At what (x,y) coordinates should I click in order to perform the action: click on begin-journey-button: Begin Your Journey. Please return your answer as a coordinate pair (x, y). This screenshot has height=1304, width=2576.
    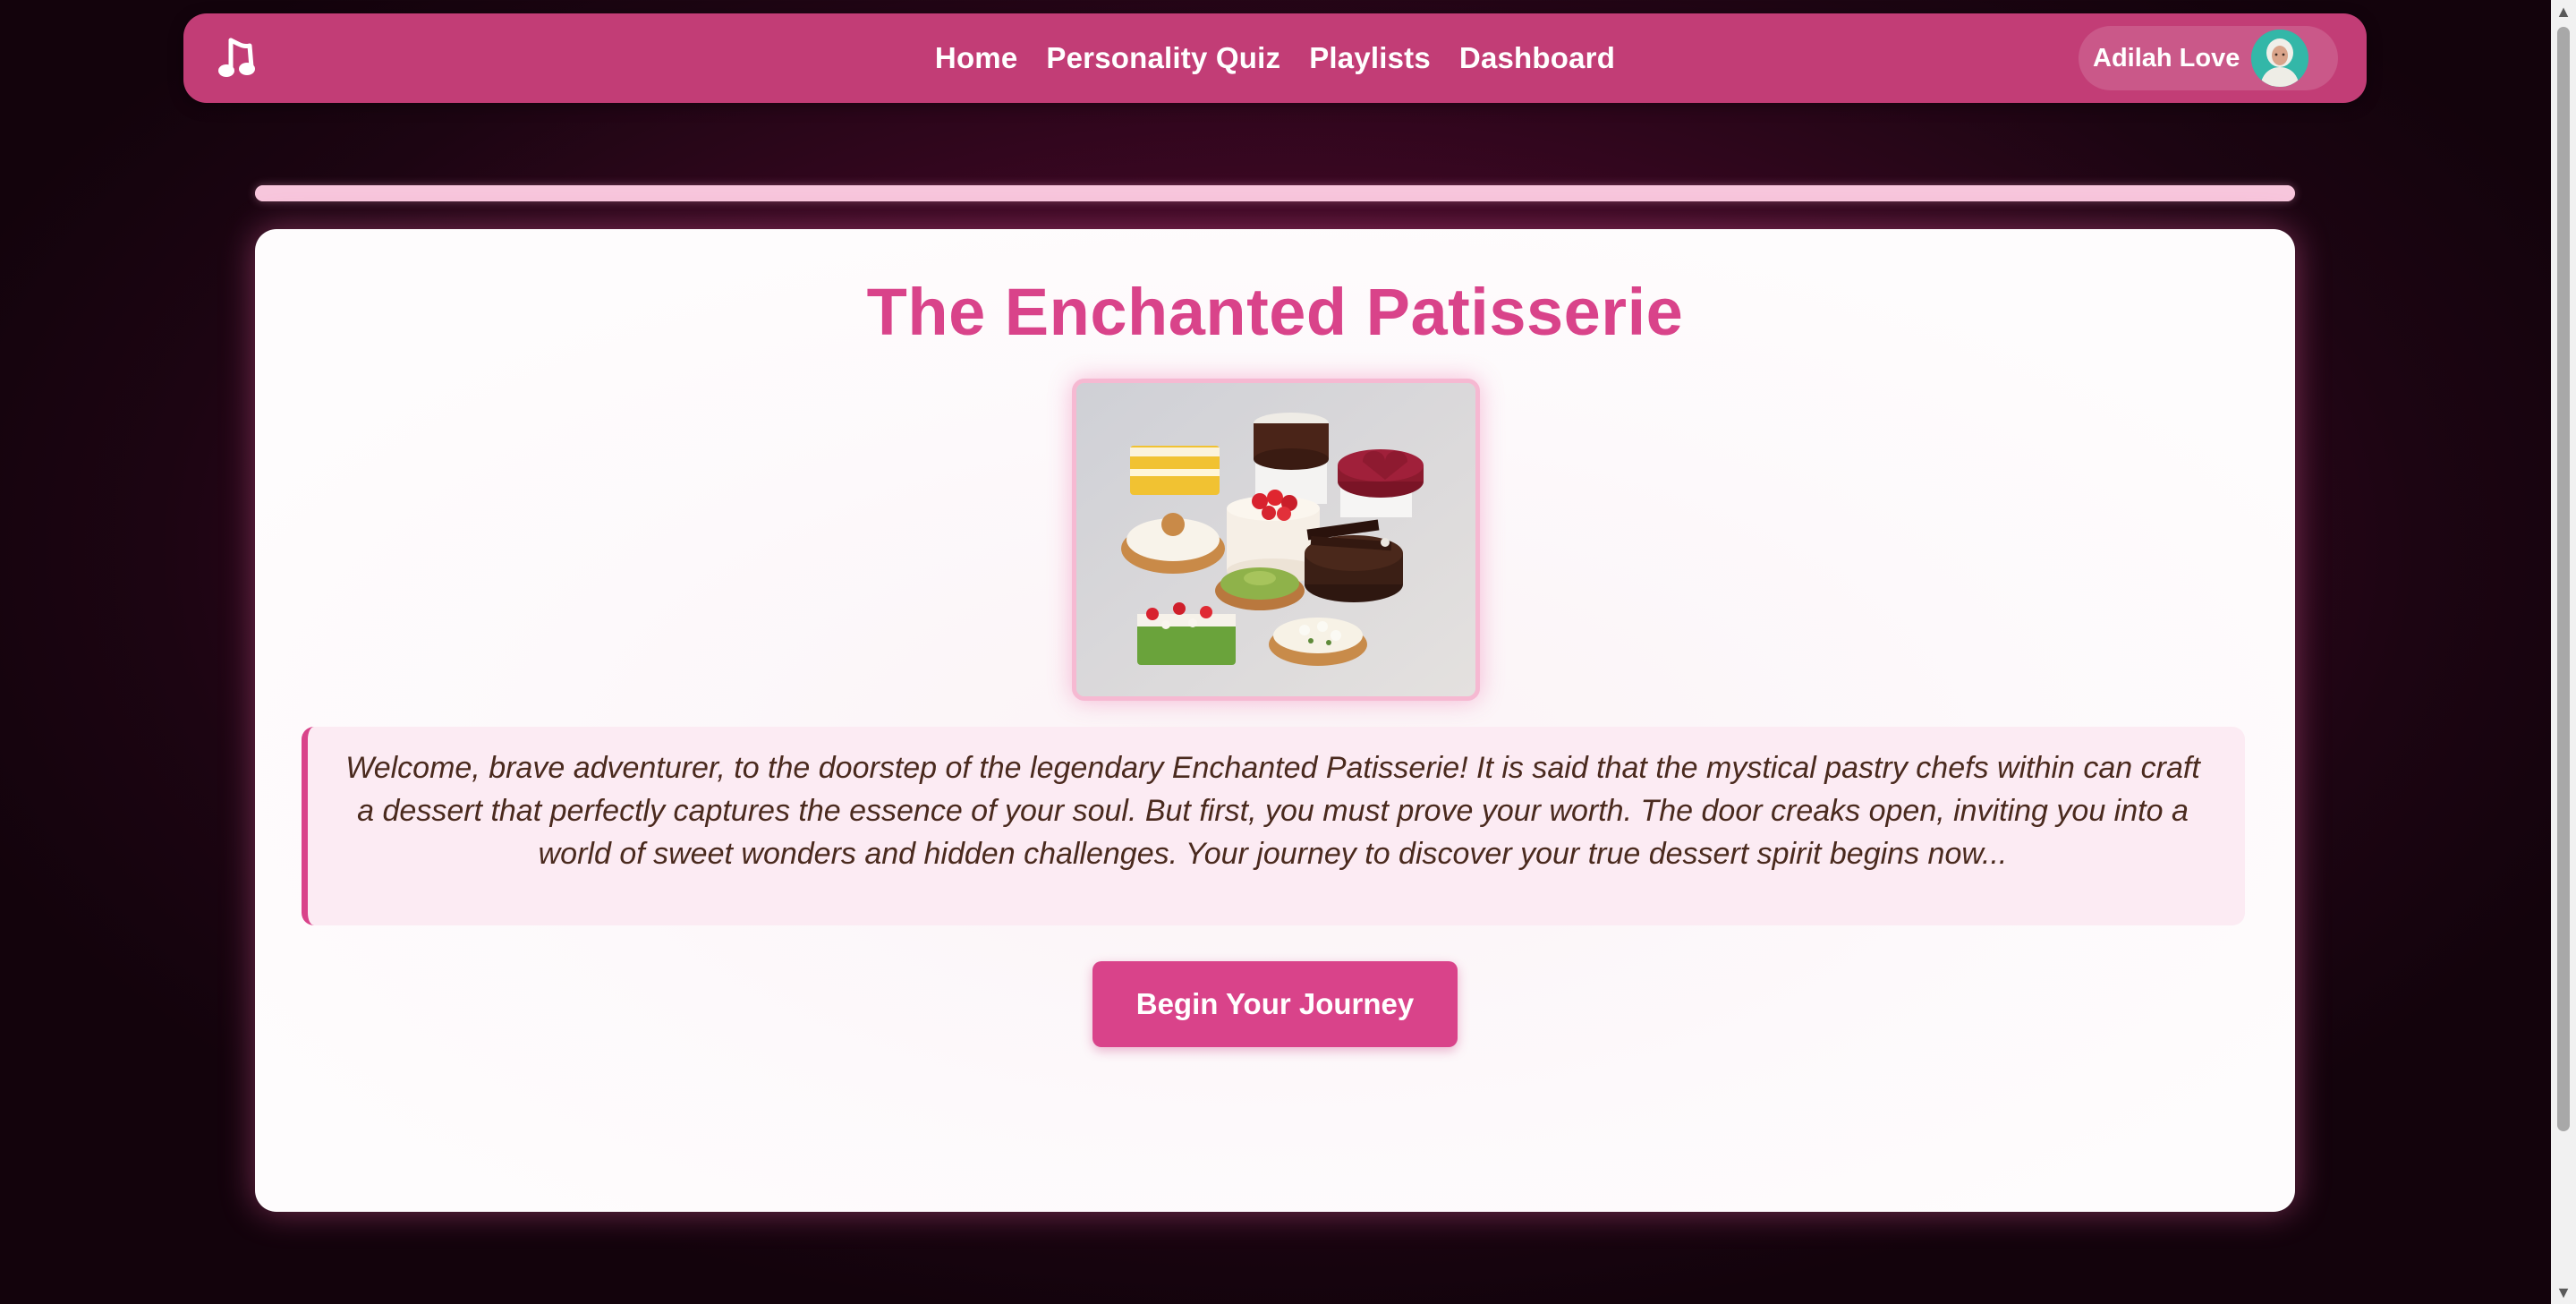
    Looking at the image, I should click on (1275, 1004).